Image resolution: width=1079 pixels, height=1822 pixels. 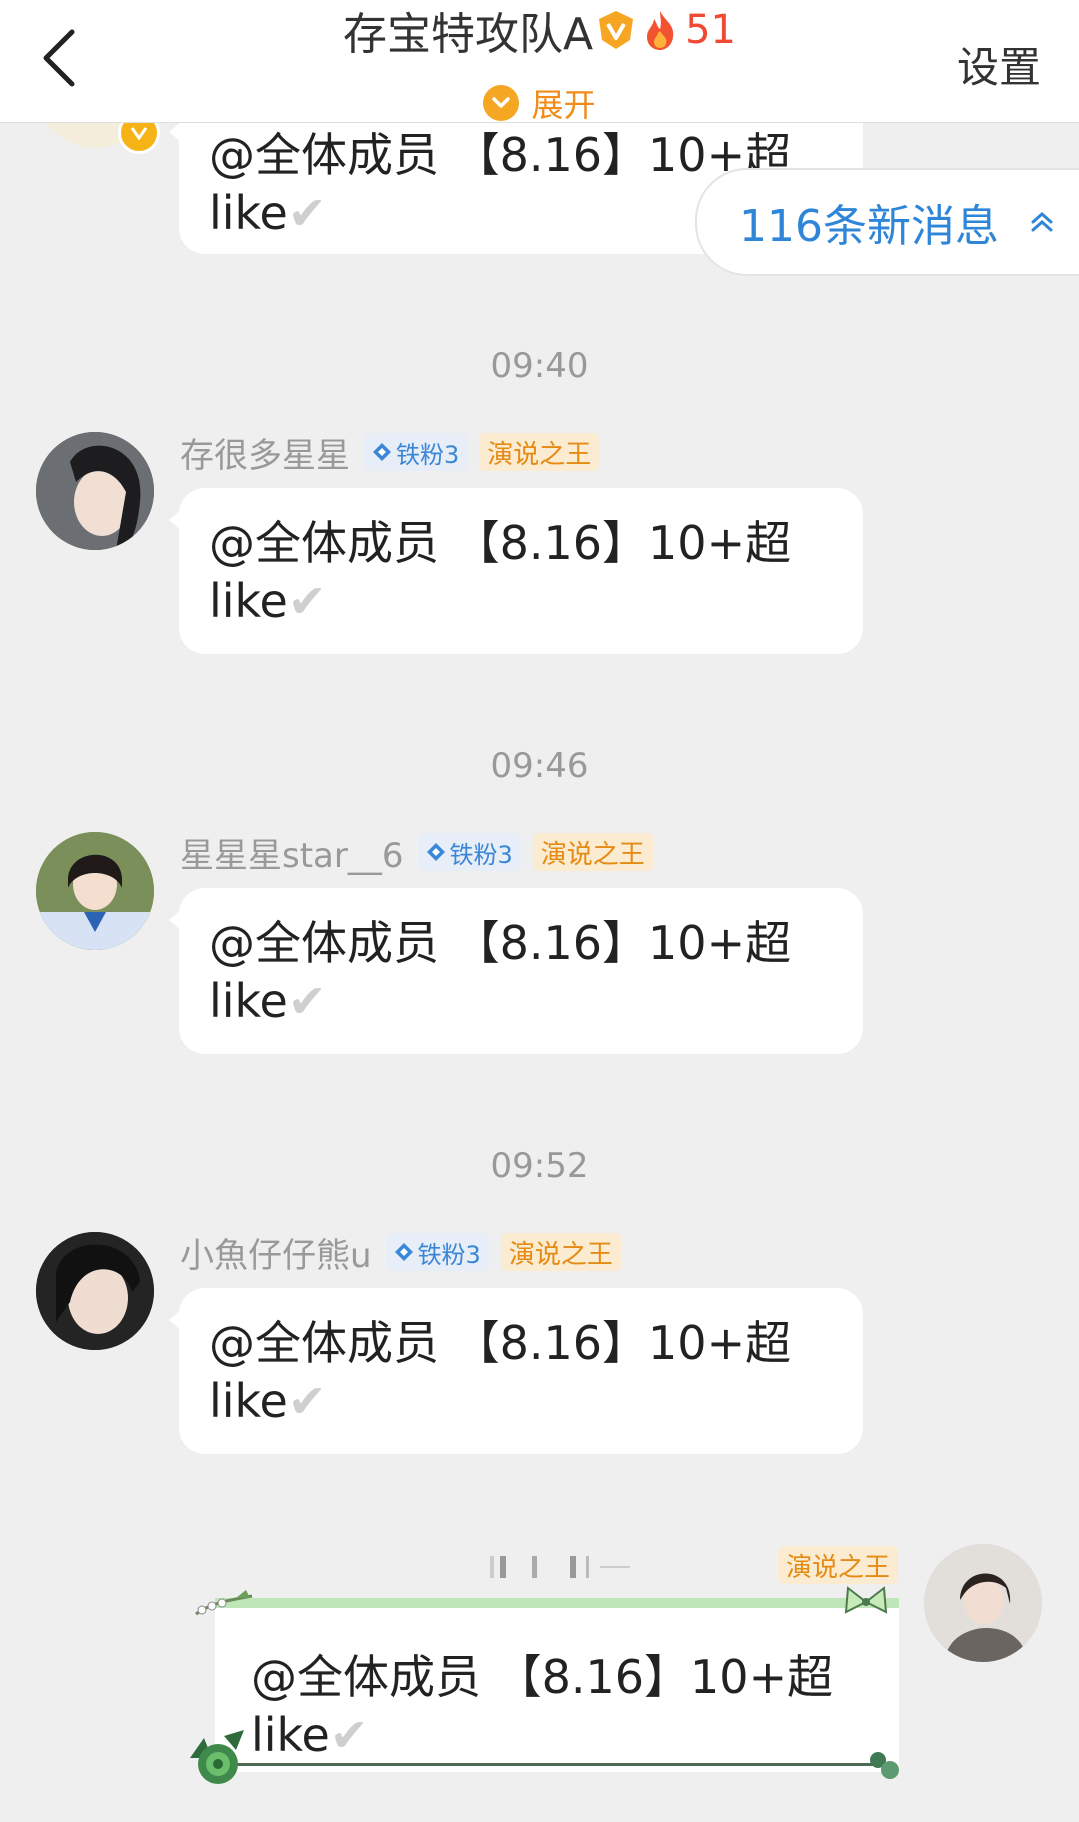 What do you see at coordinates (292, 852) in the screenshot?
I see `sender-name: 星星星star__6` at bounding box center [292, 852].